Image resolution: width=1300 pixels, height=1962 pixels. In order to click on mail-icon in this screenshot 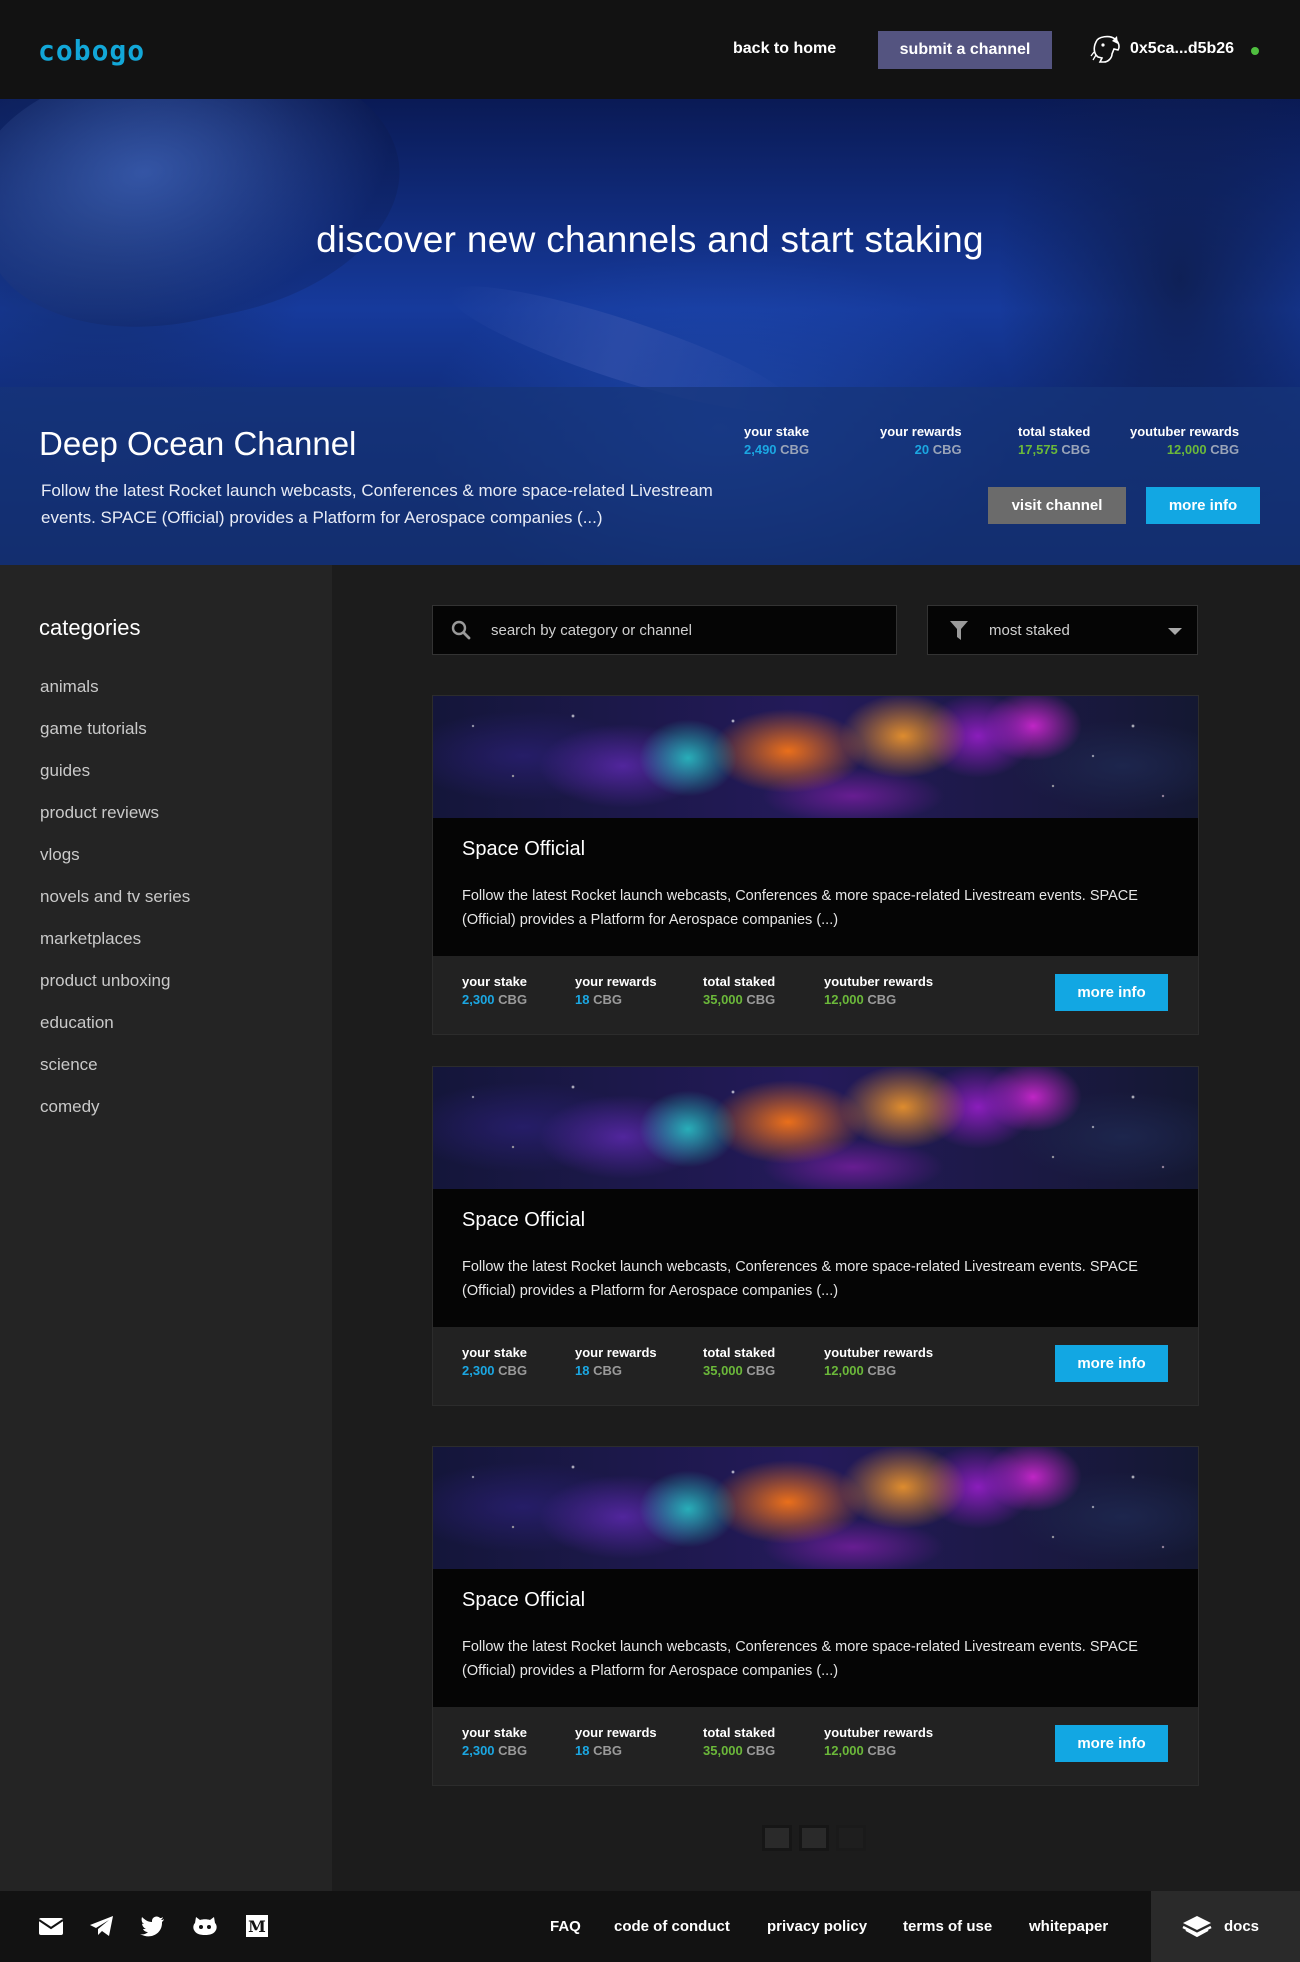, I will do `click(51, 1926)`.